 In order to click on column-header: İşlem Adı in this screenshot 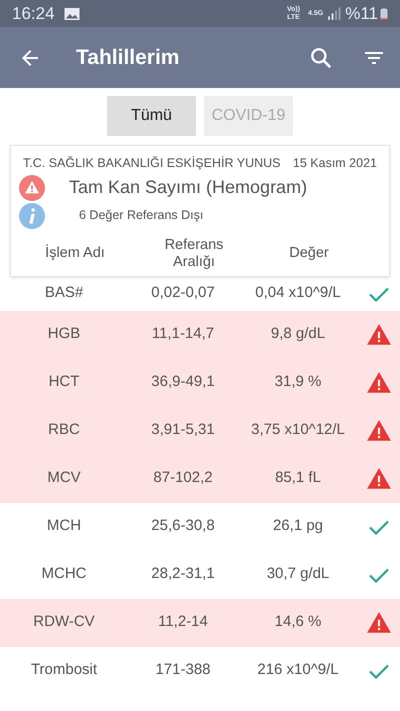, I will do `click(75, 254)`.